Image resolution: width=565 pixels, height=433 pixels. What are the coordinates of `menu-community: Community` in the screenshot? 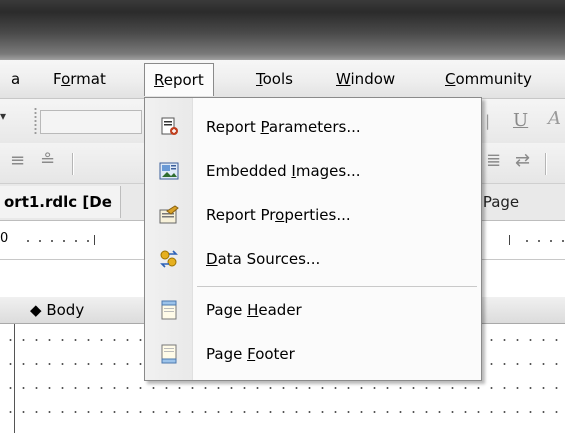 It's located at (488, 79).